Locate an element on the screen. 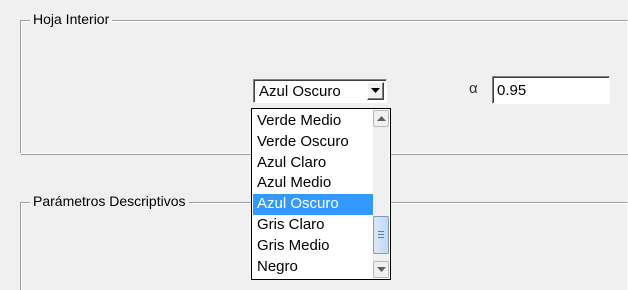  chevron-down-icon is located at coordinates (375, 90).